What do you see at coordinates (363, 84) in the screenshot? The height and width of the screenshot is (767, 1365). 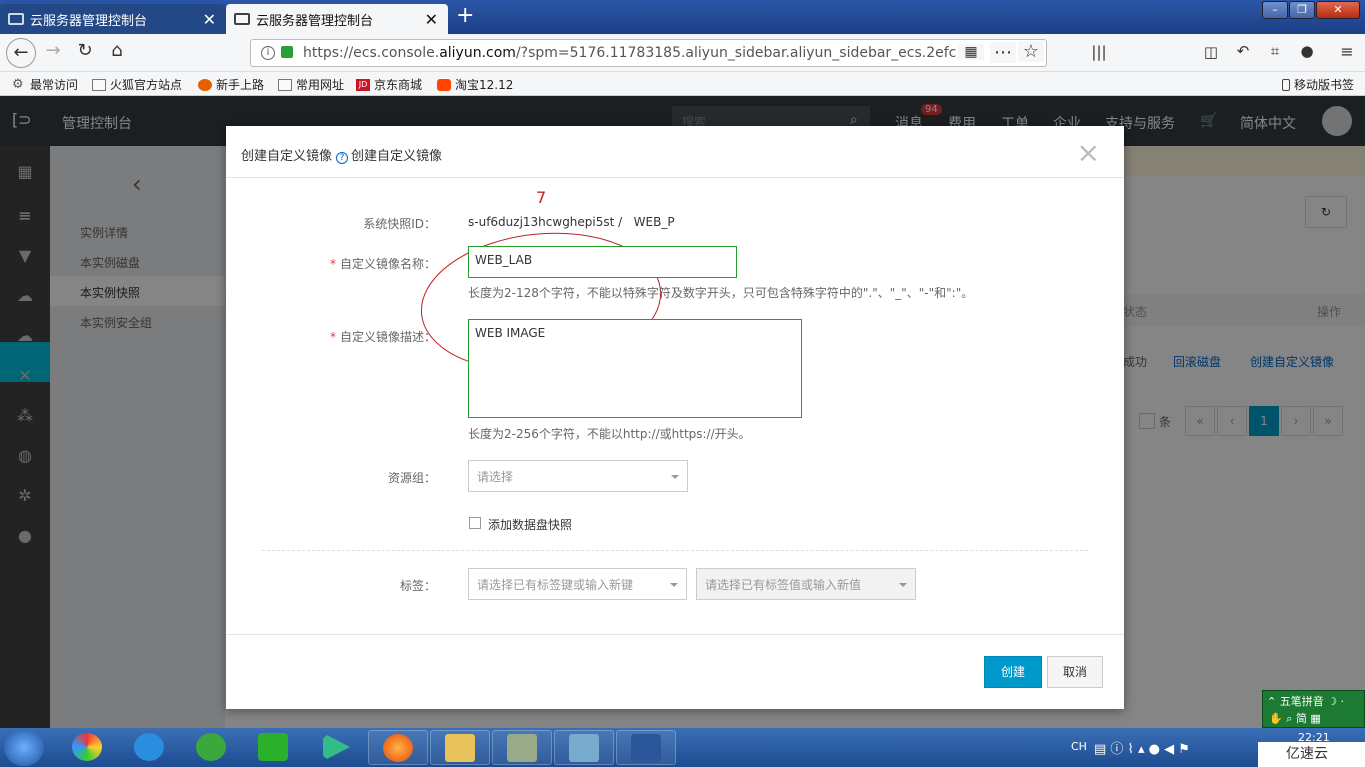 I see `jd-icon: JD` at bounding box center [363, 84].